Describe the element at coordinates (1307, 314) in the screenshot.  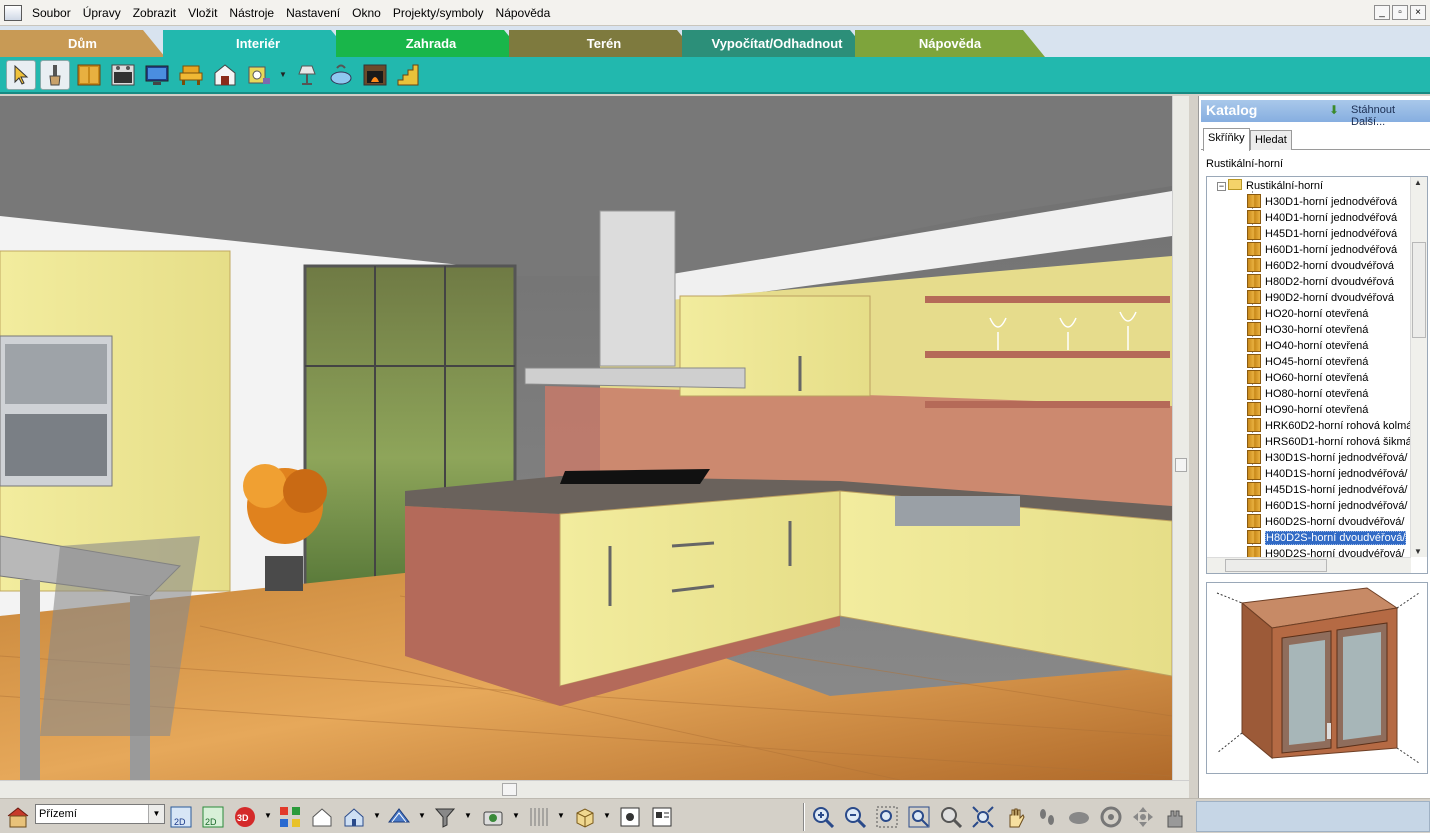
I see `tree-item: HO20-horní otevřená` at that location.